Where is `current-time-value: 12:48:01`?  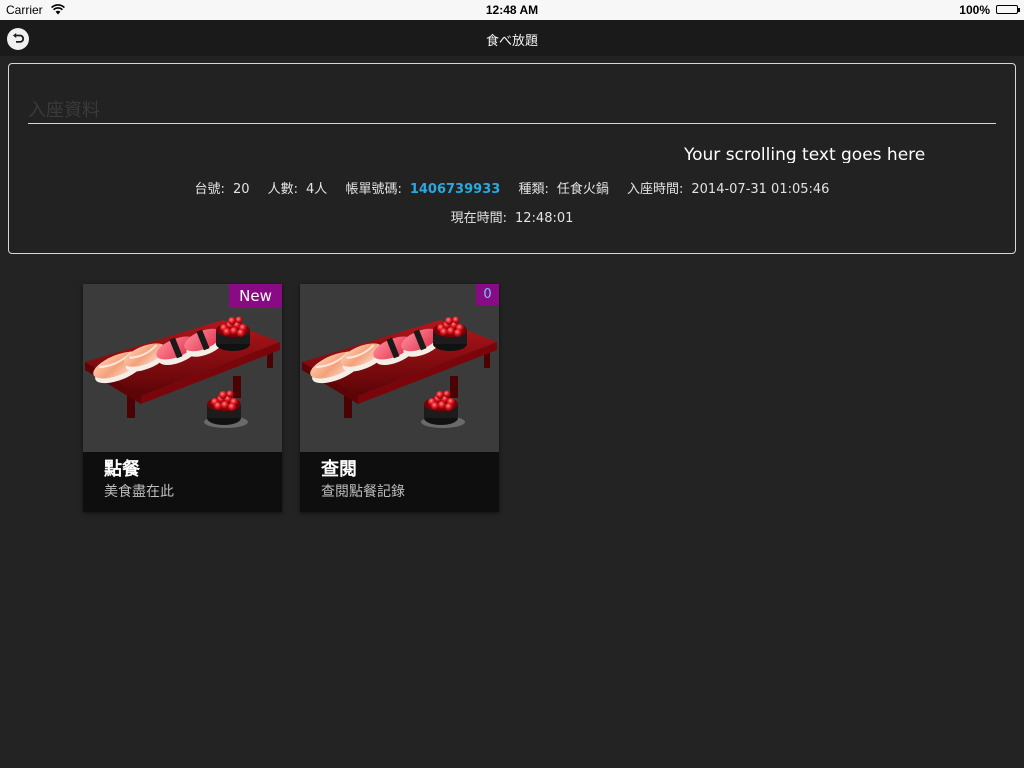
current-time-value: 12:48:01 is located at coordinates (544, 218).